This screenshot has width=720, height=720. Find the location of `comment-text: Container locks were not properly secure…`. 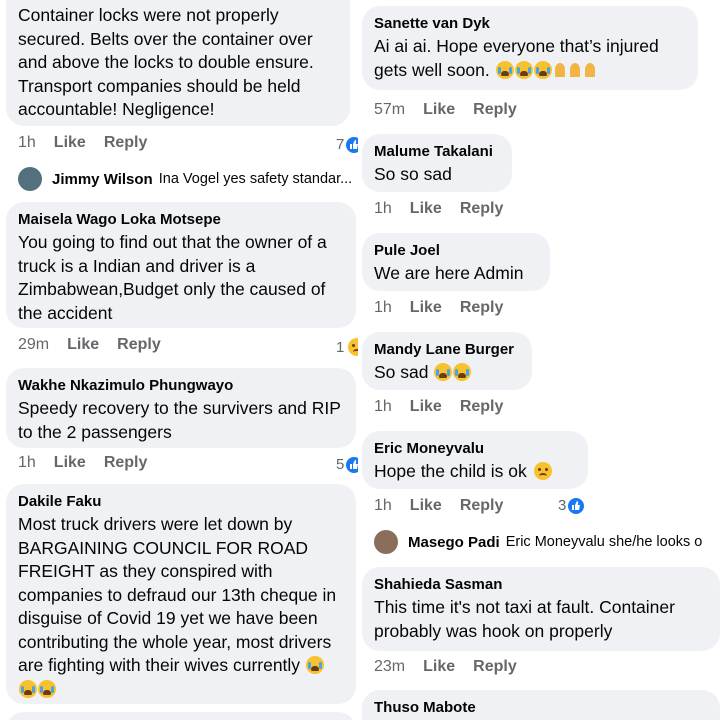

comment-text: Container locks were not properly secure… is located at coordinates (166, 62).